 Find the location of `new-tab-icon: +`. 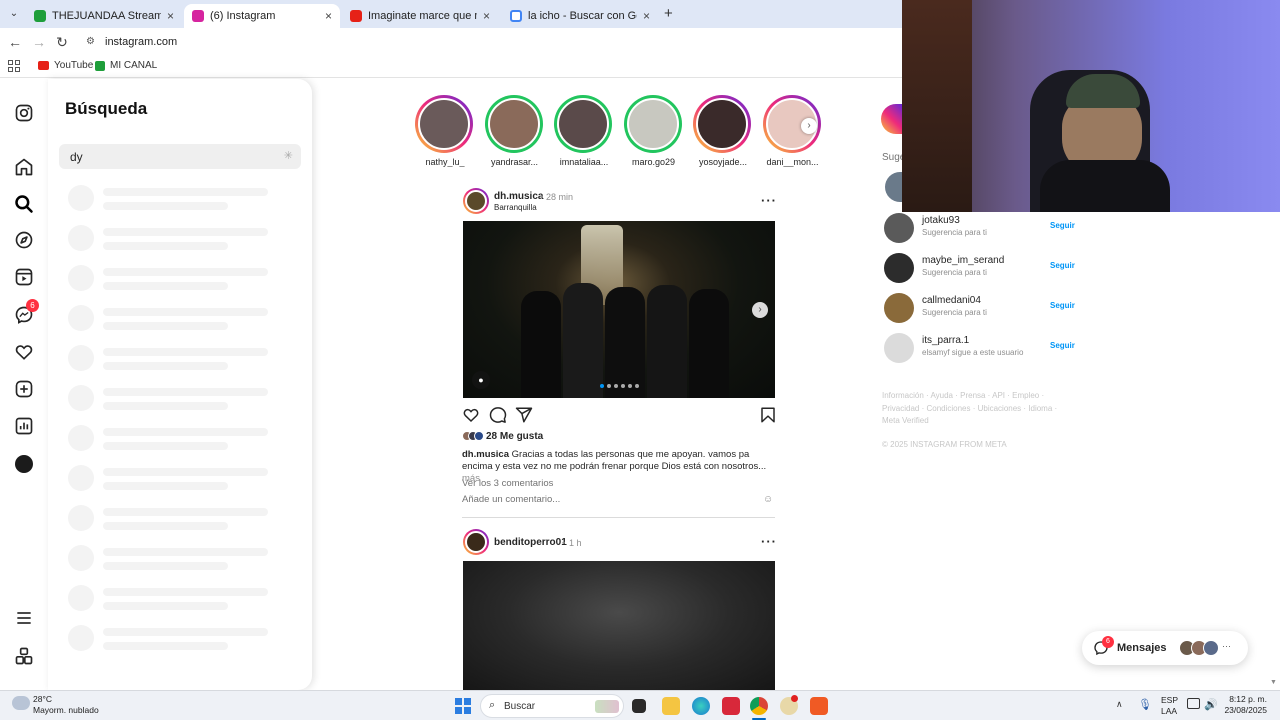

new-tab-icon: + is located at coordinates (668, 13).